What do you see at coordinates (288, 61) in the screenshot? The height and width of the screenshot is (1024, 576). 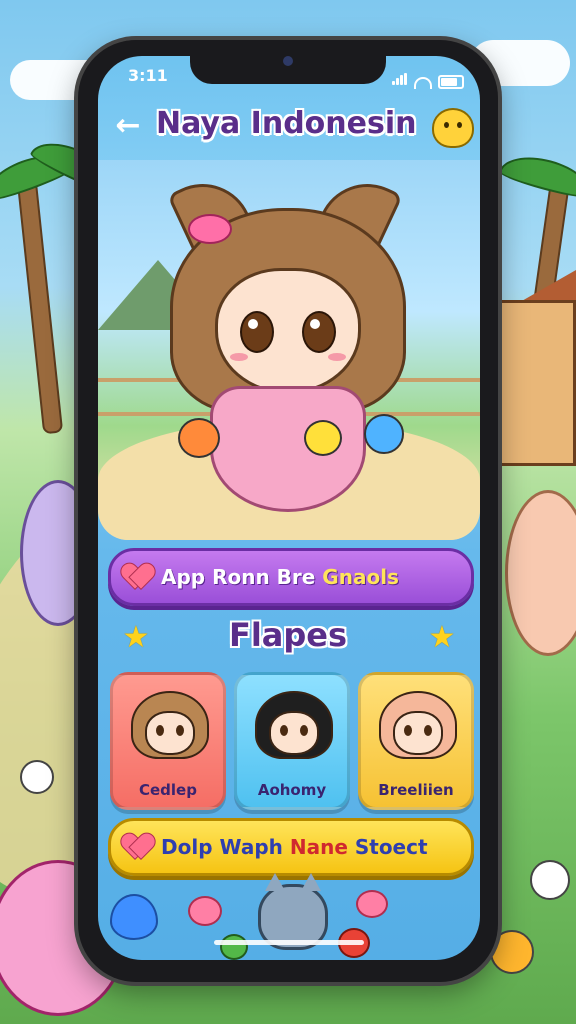 I see `front-camera-icon` at bounding box center [288, 61].